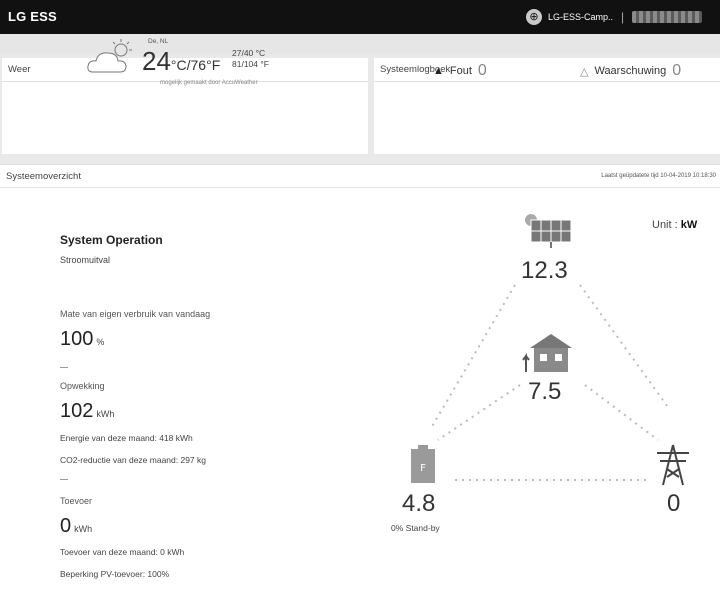  Describe the element at coordinates (548, 231) in the screenshot. I see `solar-panel-icon` at that location.